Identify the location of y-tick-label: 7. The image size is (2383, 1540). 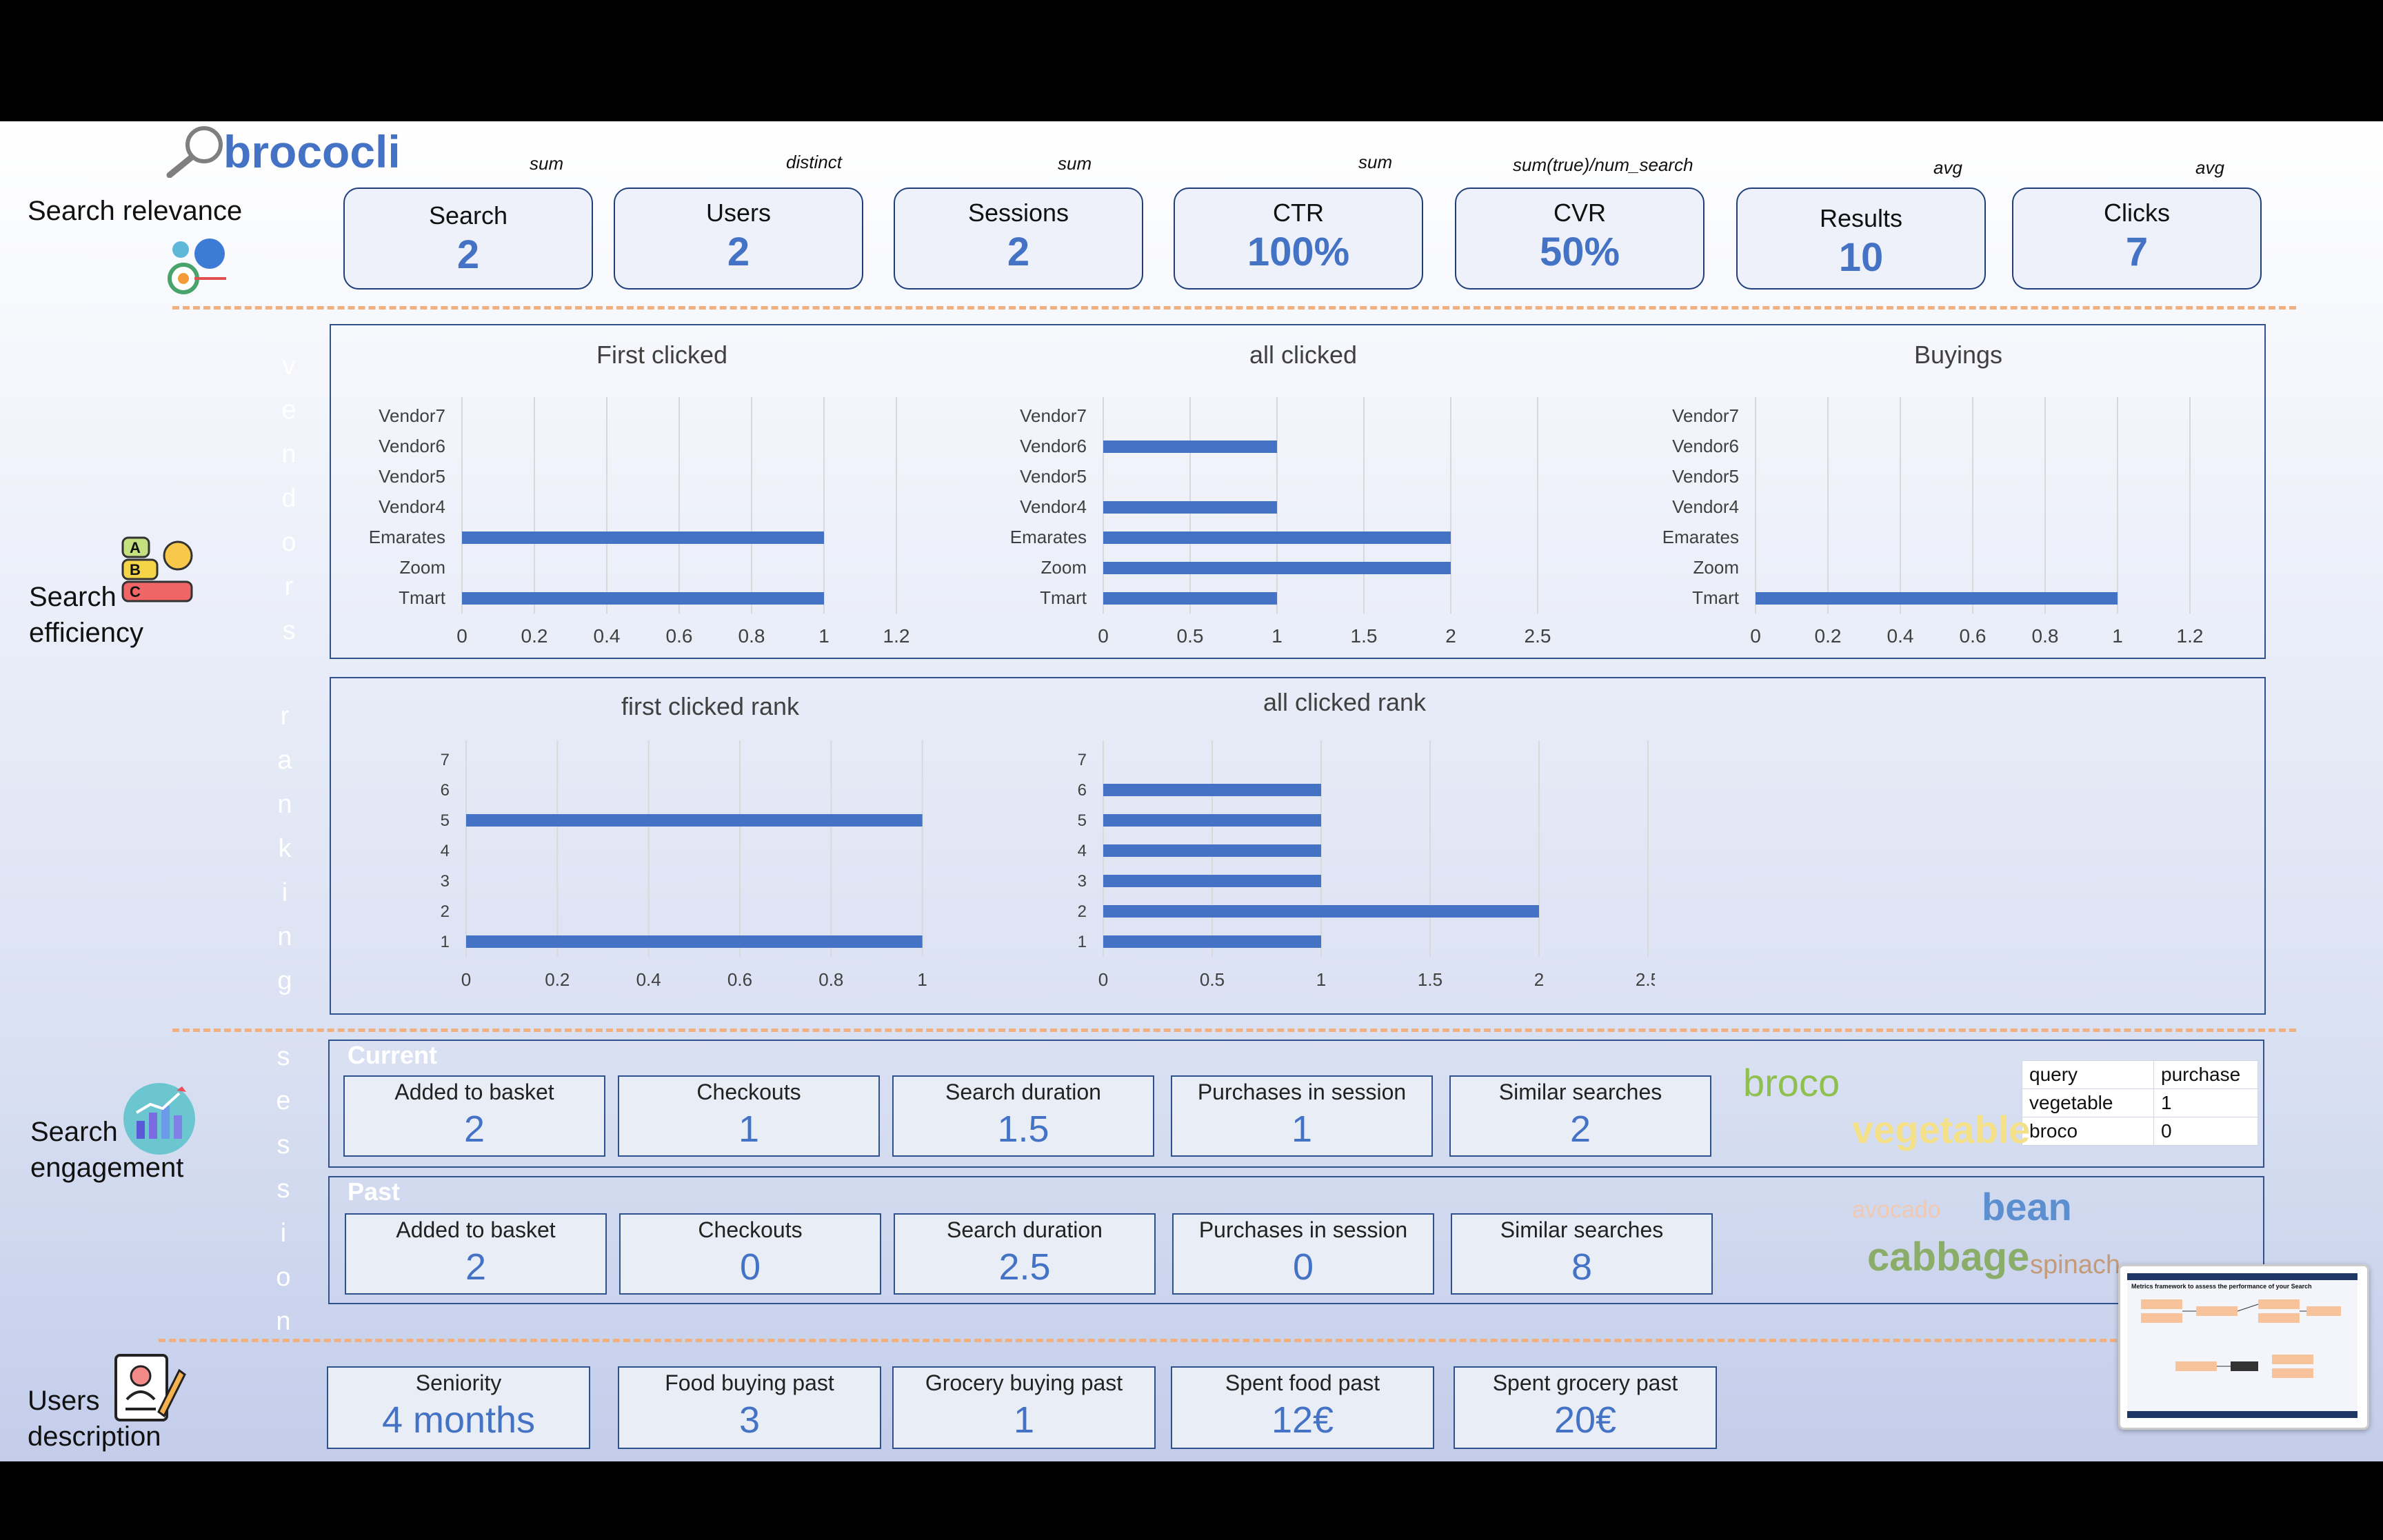
(1082, 760).